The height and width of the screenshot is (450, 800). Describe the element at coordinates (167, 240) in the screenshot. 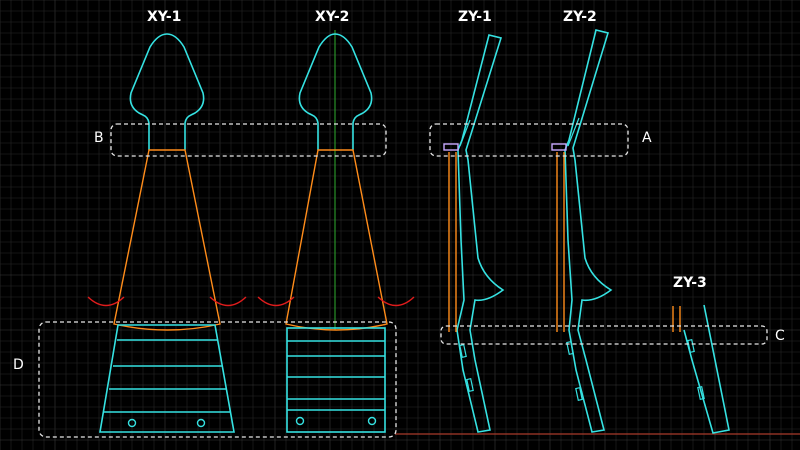

I see `xy1-taper` at that location.